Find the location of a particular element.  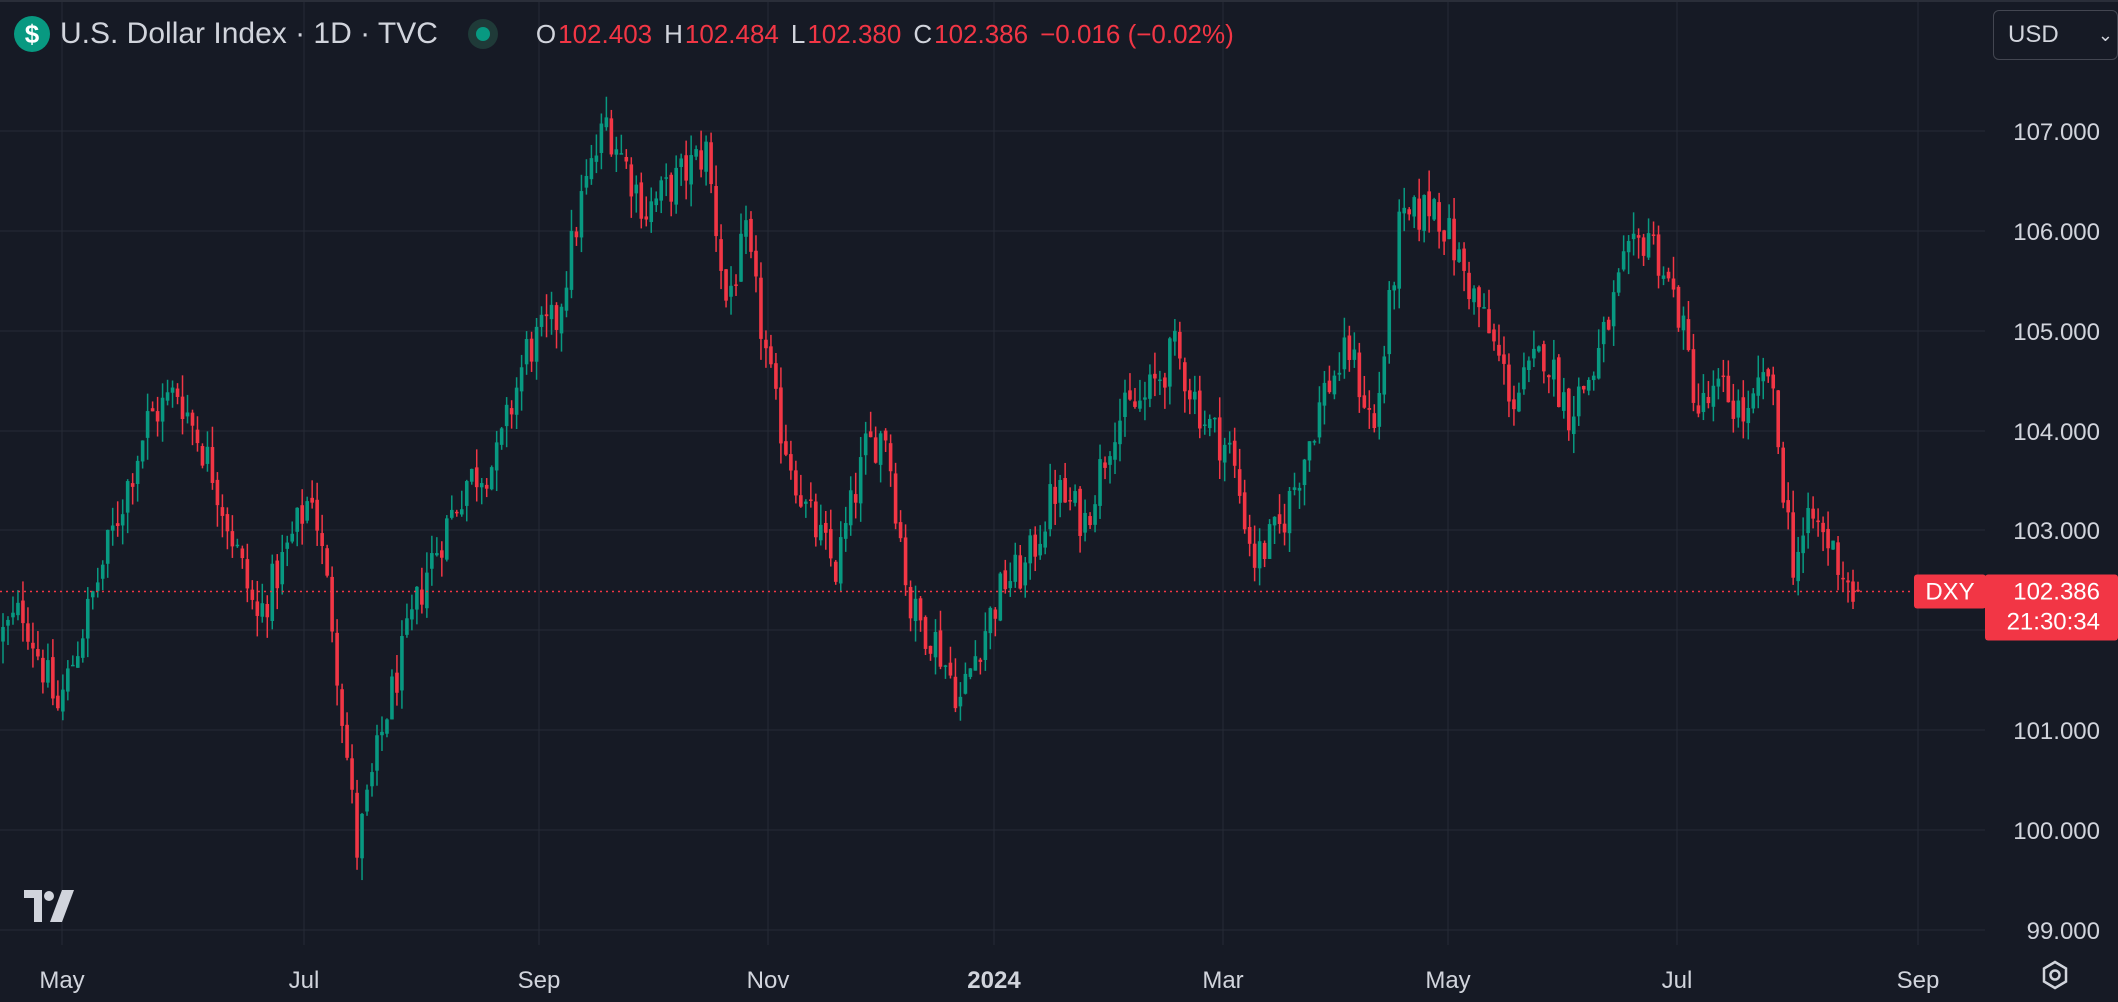

x-tick-label: Sep is located at coordinates (1918, 980).